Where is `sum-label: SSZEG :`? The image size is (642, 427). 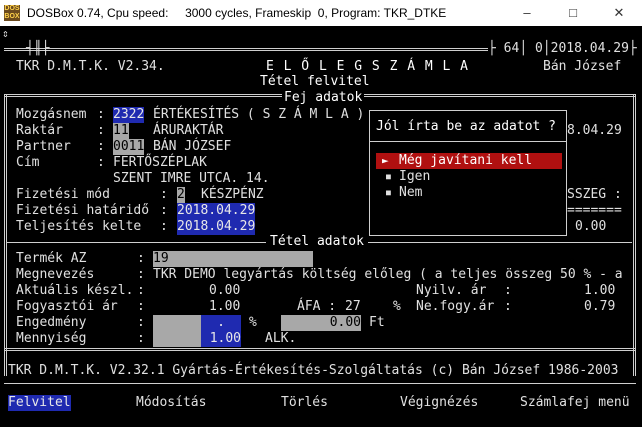 sum-label: SSZEG : is located at coordinates (594, 194).